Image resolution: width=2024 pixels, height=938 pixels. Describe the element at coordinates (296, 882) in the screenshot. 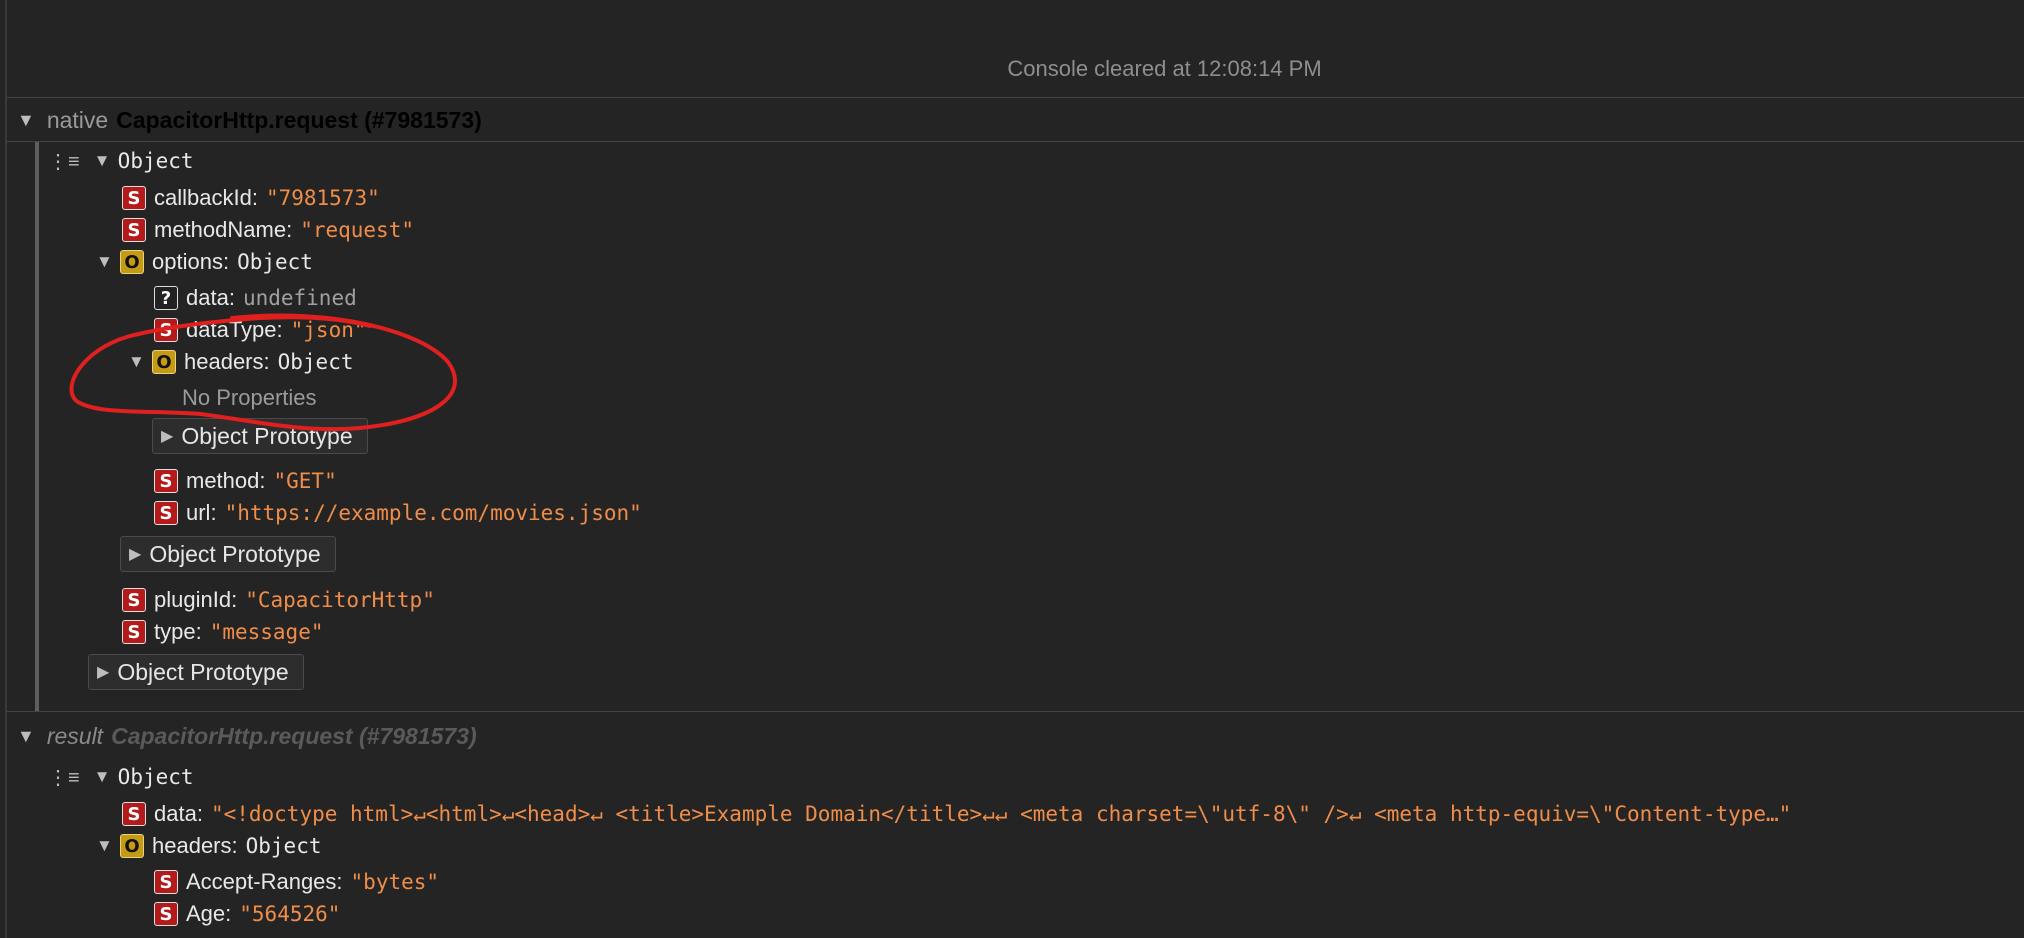

I see `property-accept-ranges: S Accept-Ranges: "bytes"` at that location.